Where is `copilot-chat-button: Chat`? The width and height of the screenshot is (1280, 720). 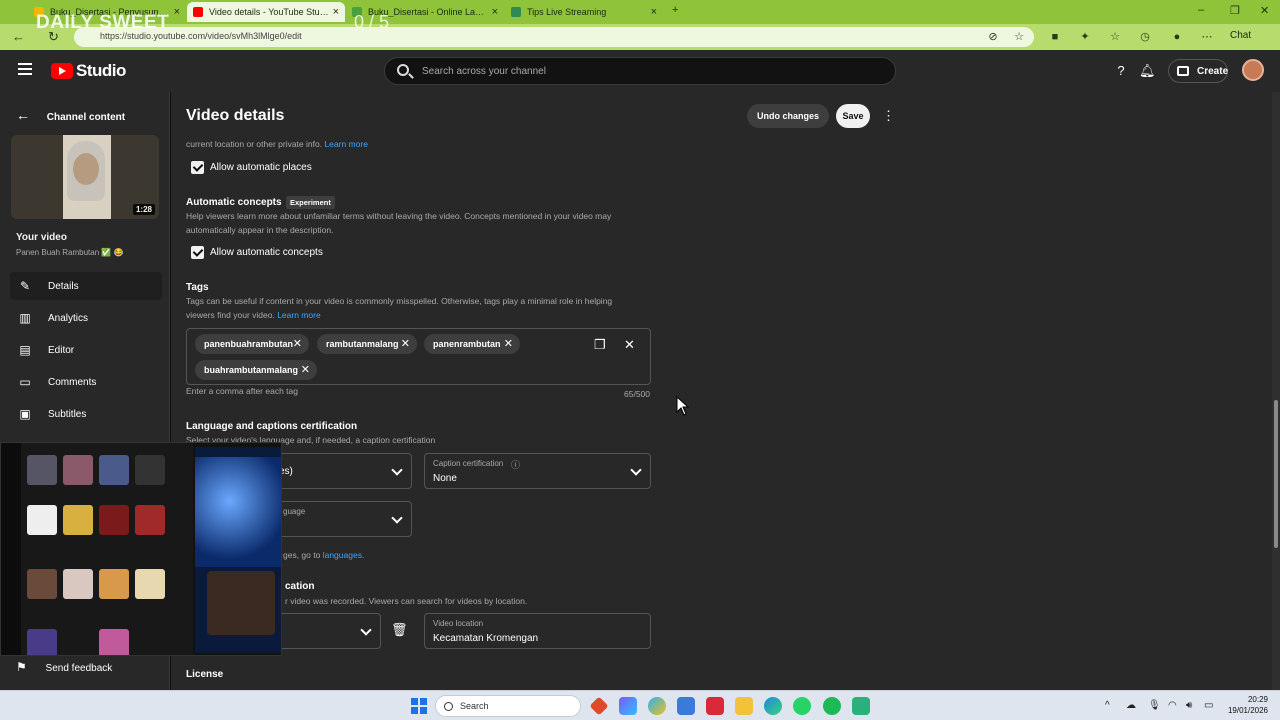 copilot-chat-button: Chat is located at coordinates (1240, 35).